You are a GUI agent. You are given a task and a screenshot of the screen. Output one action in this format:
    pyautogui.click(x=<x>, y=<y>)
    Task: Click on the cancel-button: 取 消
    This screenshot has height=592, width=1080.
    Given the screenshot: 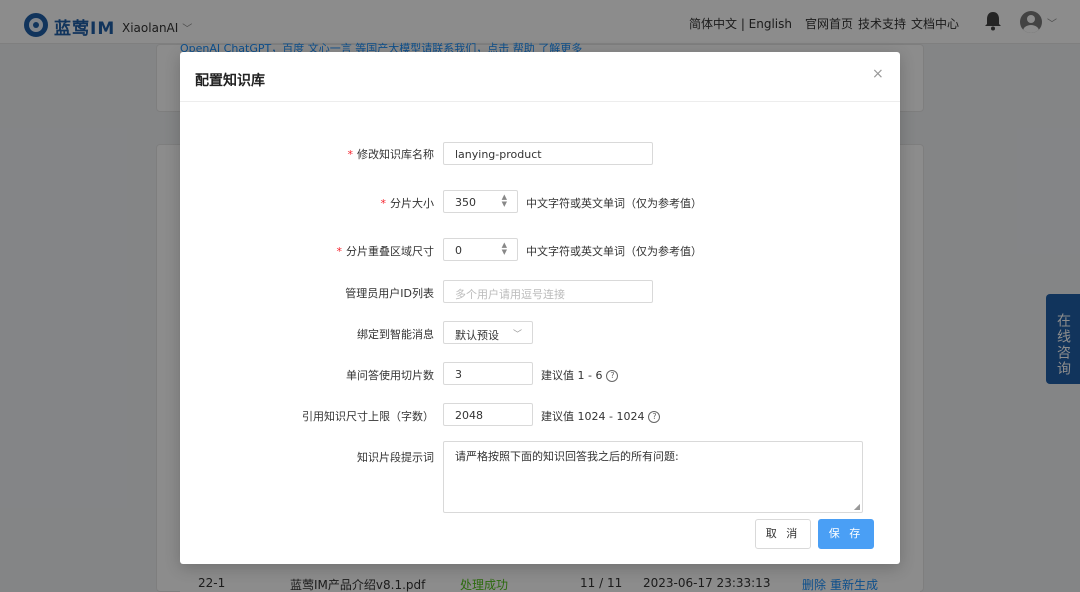 What is the action you would take?
    pyautogui.click(x=783, y=534)
    